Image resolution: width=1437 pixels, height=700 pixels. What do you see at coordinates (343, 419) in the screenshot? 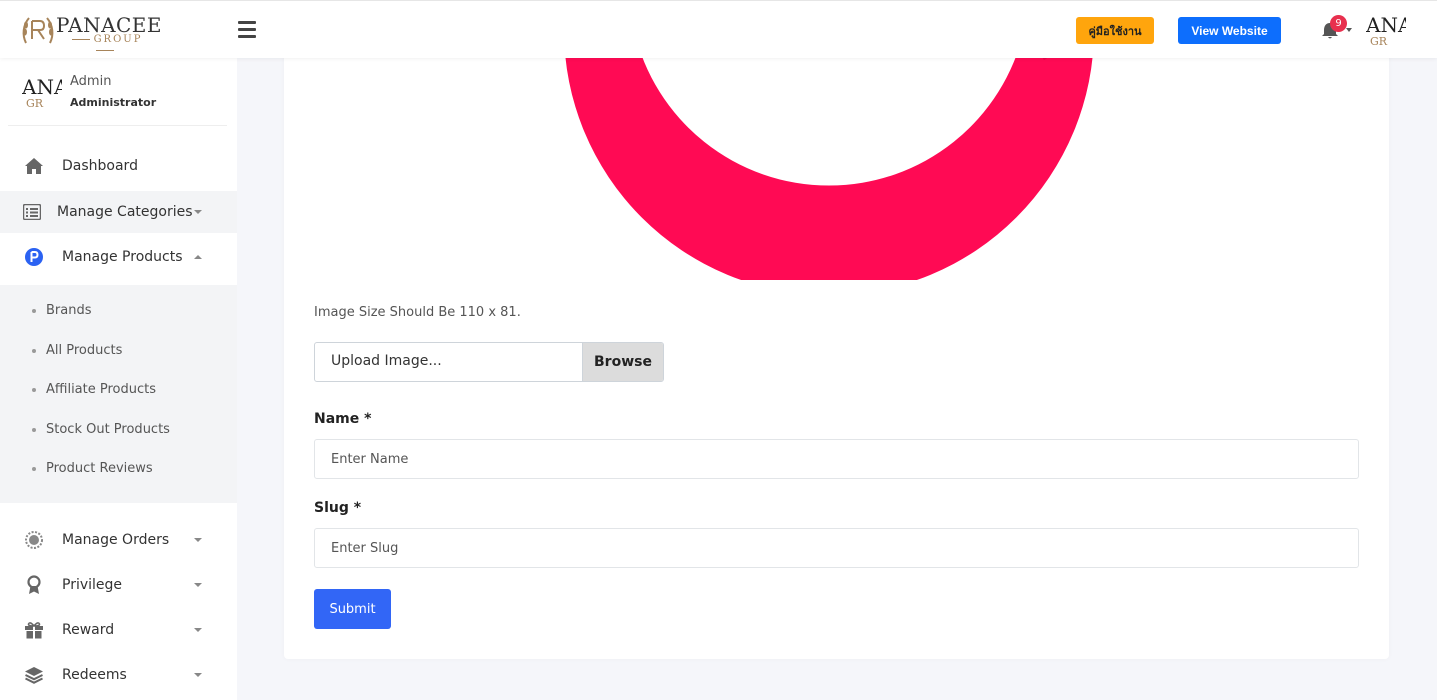
I see `name-label: Name *` at bounding box center [343, 419].